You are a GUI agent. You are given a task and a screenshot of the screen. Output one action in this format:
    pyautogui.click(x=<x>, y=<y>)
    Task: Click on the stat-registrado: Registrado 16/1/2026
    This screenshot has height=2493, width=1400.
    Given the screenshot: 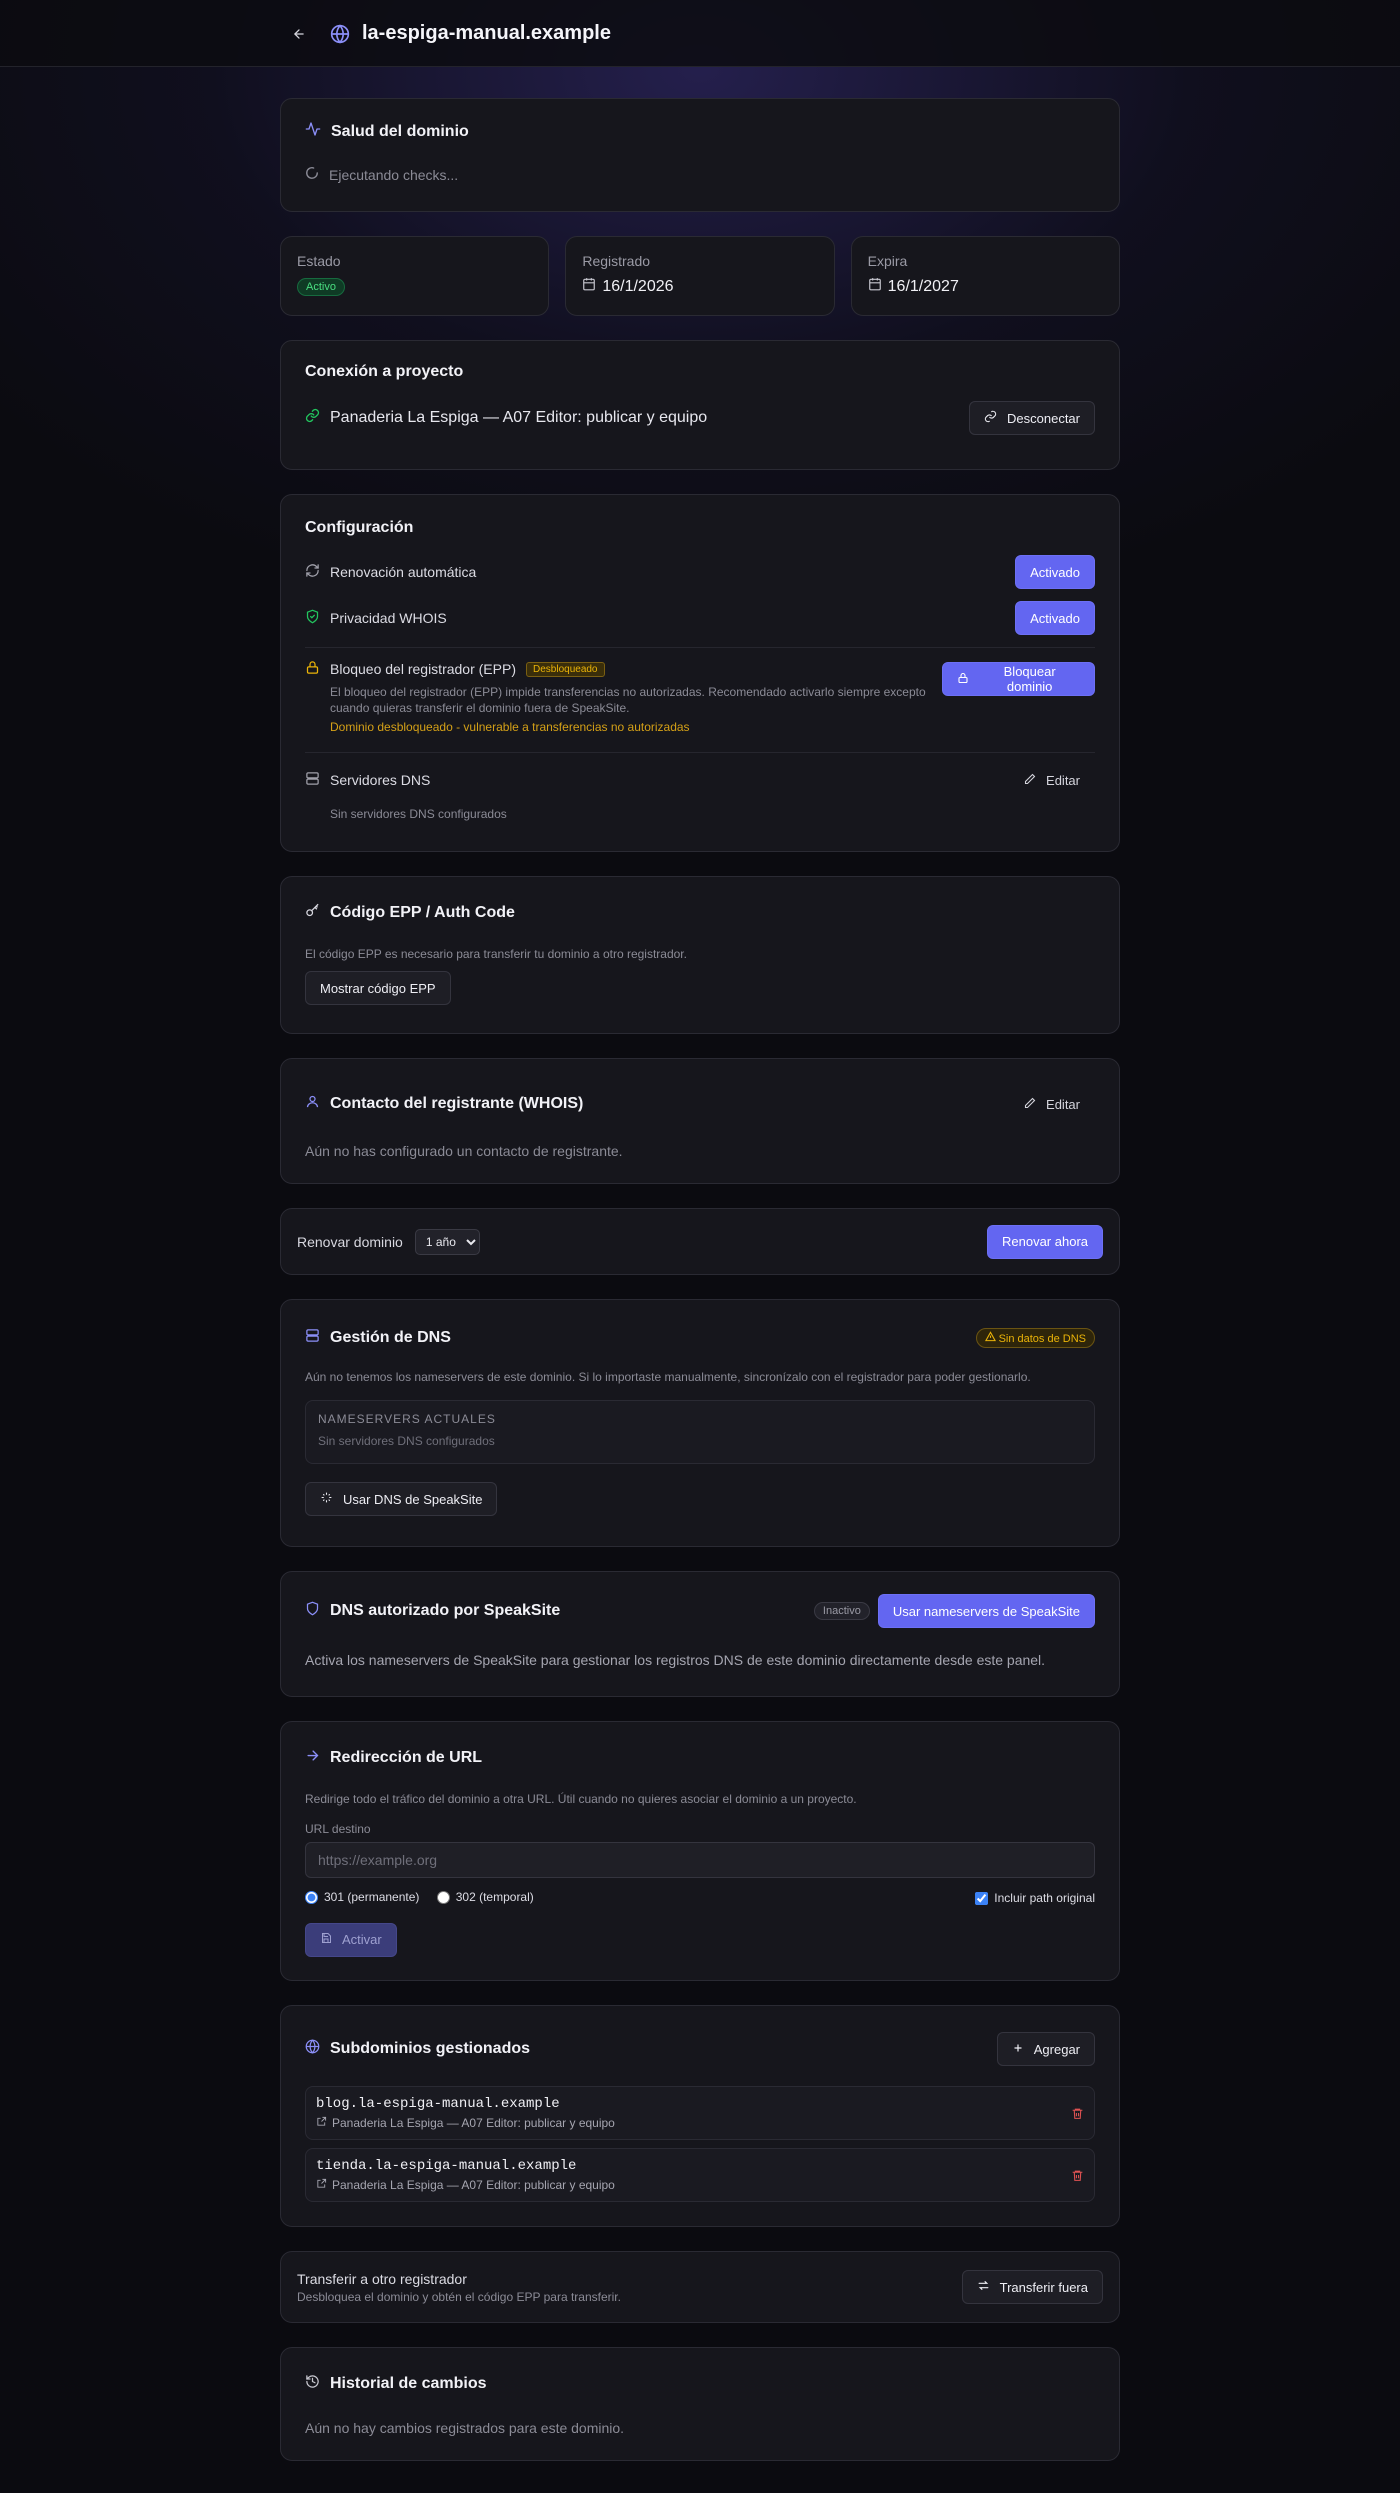 What is the action you would take?
    pyautogui.click(x=700, y=276)
    